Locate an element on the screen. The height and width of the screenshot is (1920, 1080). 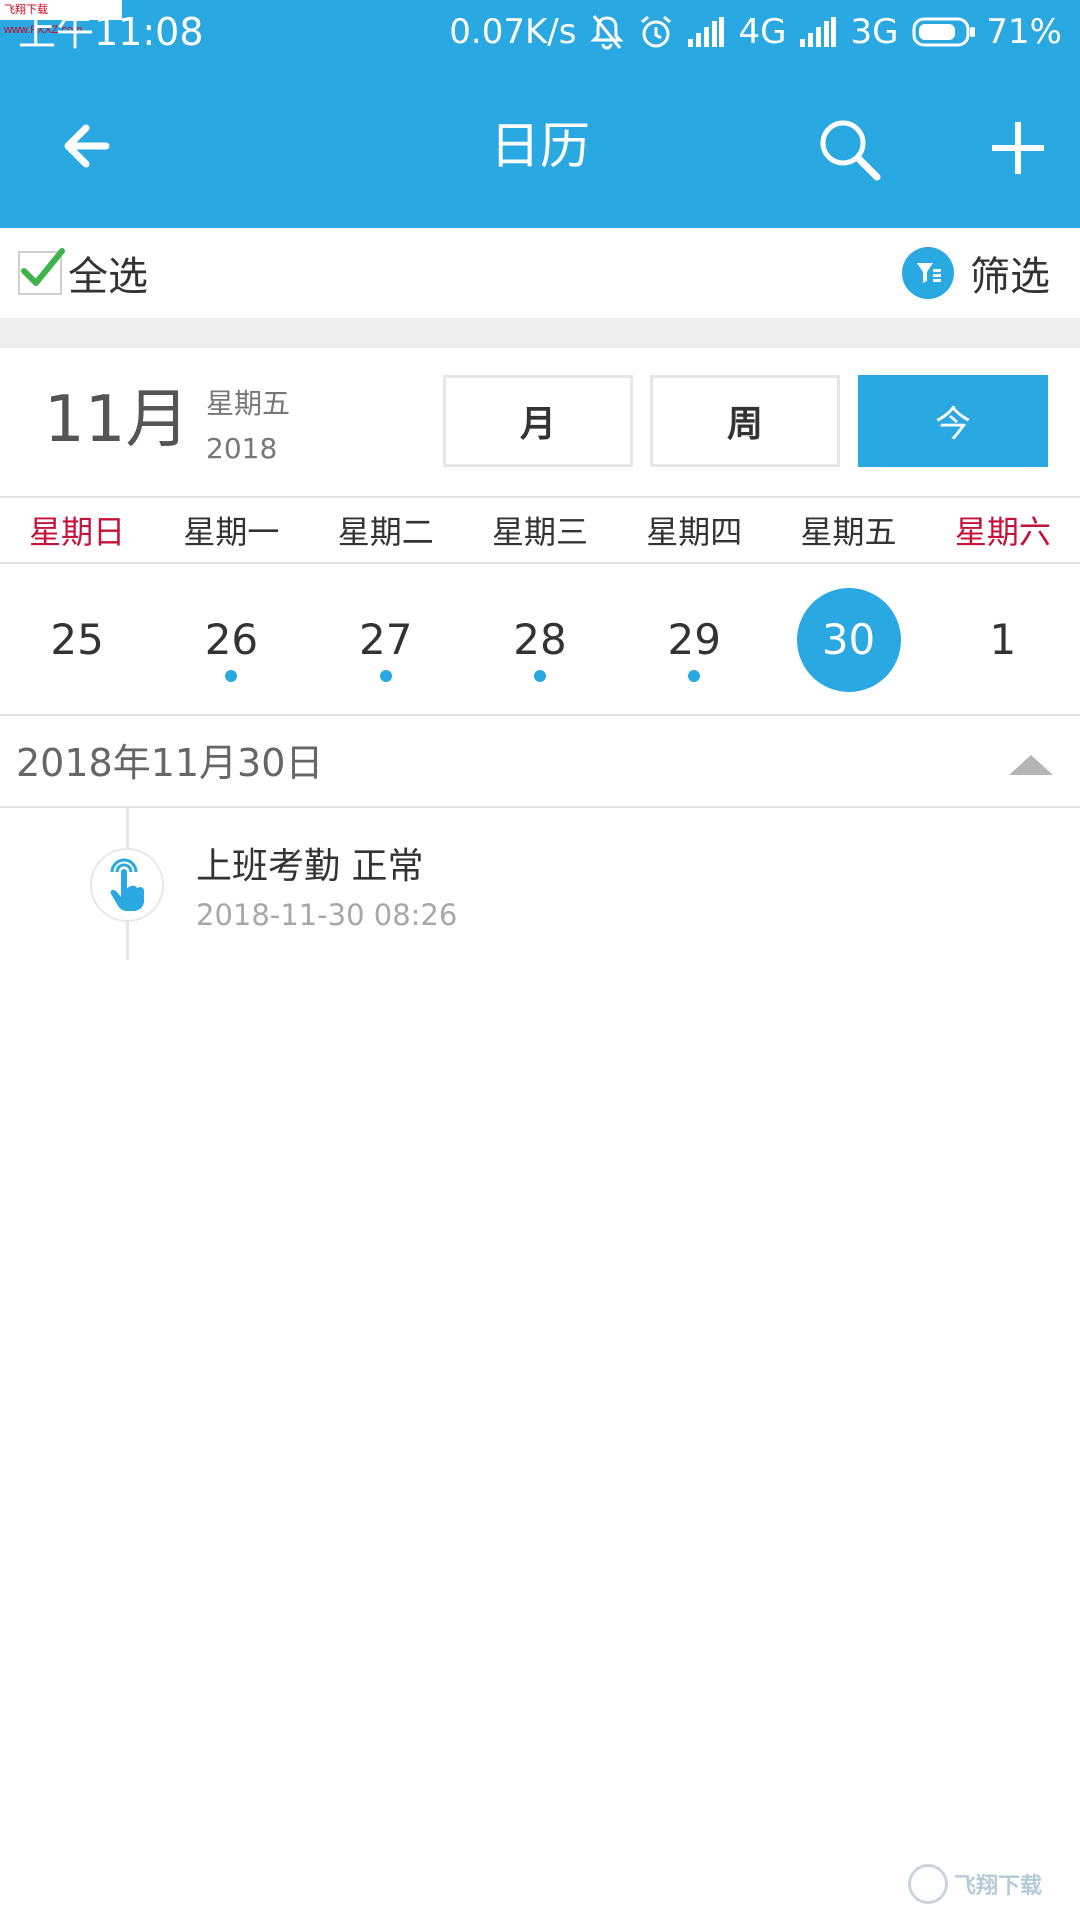
selected-date-label: 2018年11月30日 is located at coordinates (170, 763).